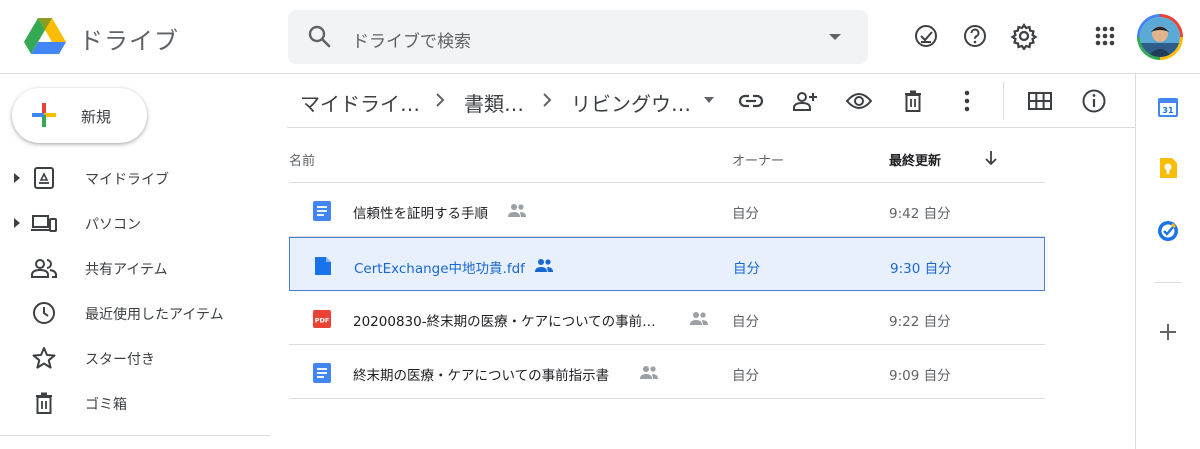 The width and height of the screenshot is (1200, 449). Describe the element at coordinates (1167, 261) in the screenshot. I see `side-panel: 31` at that location.